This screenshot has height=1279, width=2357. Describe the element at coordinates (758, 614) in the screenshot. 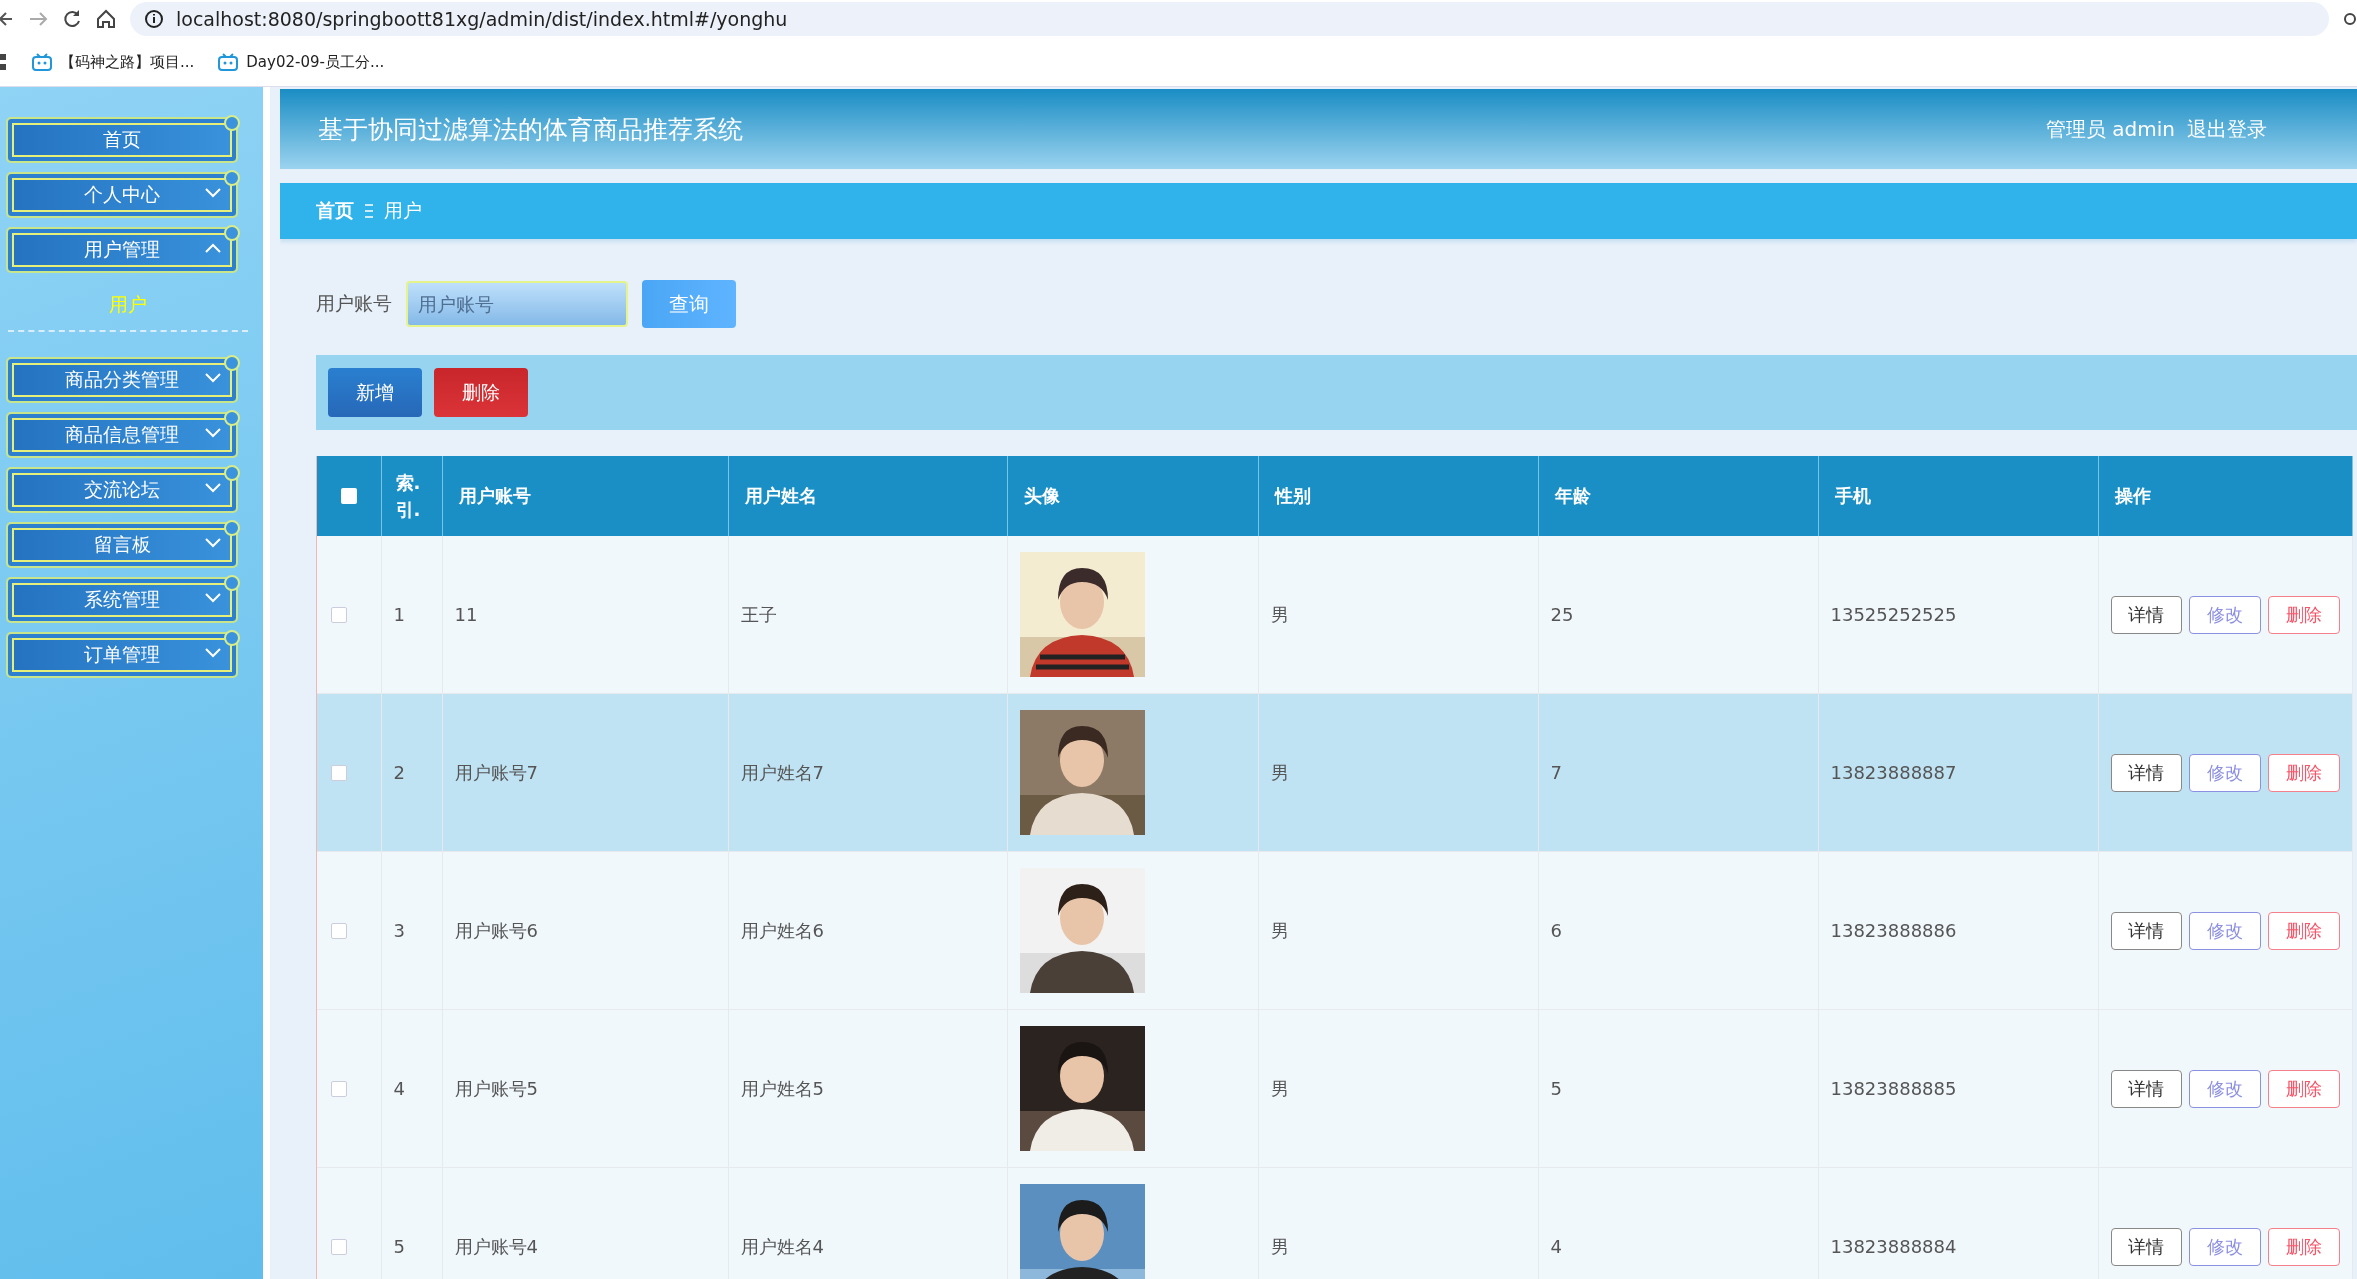

I see `table-cell: 王子` at that location.